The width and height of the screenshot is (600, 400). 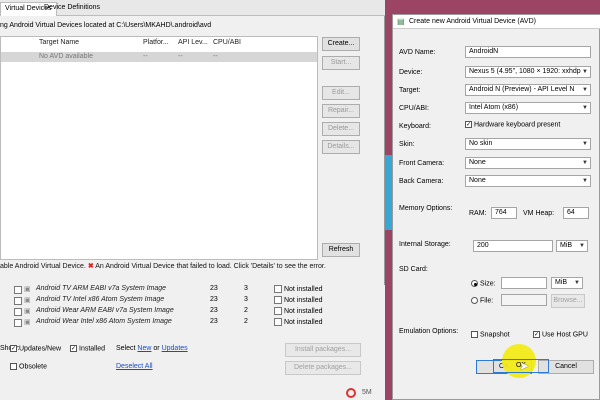 What do you see at coordinates (560, 334) in the screenshot?
I see `use-host-gpu-checkbox: ✓ Use Host GPU` at bounding box center [560, 334].